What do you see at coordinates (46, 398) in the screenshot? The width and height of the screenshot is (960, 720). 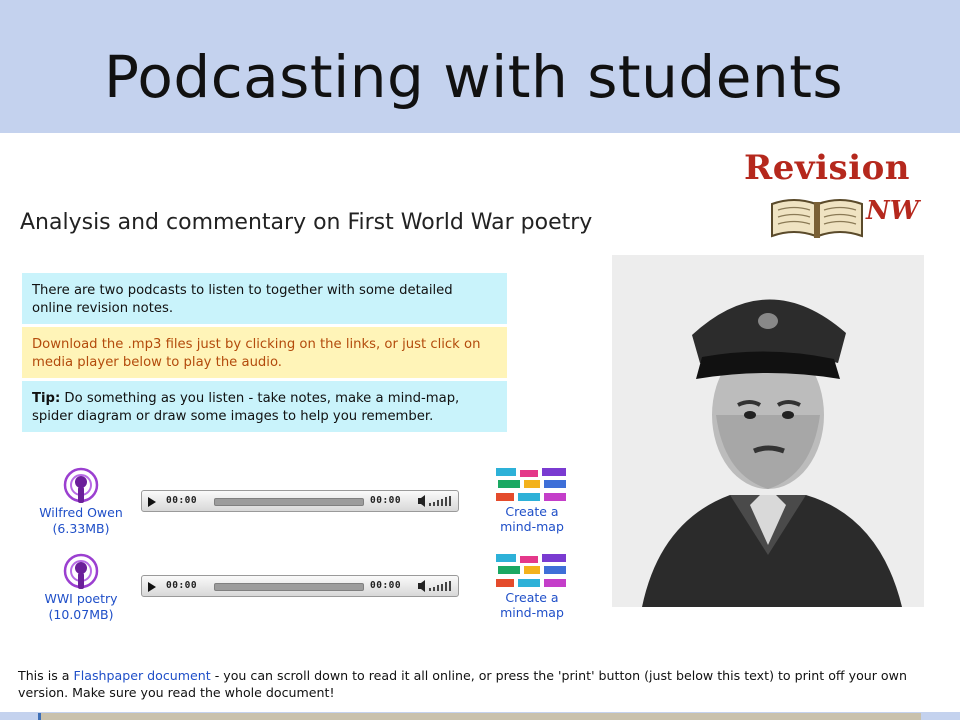 I see `tip-label: Tip:` at bounding box center [46, 398].